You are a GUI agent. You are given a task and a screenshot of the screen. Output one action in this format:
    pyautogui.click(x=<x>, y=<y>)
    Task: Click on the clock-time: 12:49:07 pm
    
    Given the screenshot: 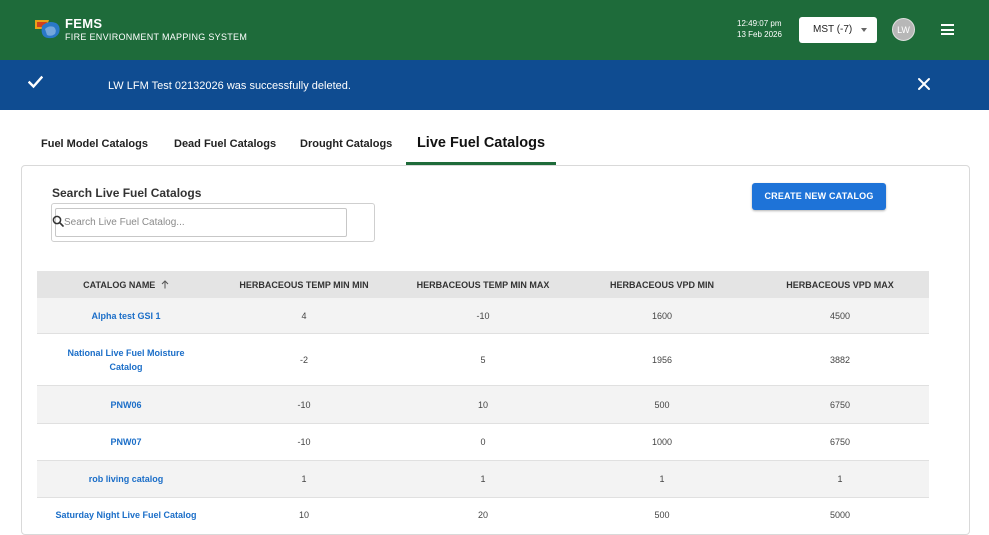 What is the action you would take?
    pyautogui.click(x=759, y=23)
    